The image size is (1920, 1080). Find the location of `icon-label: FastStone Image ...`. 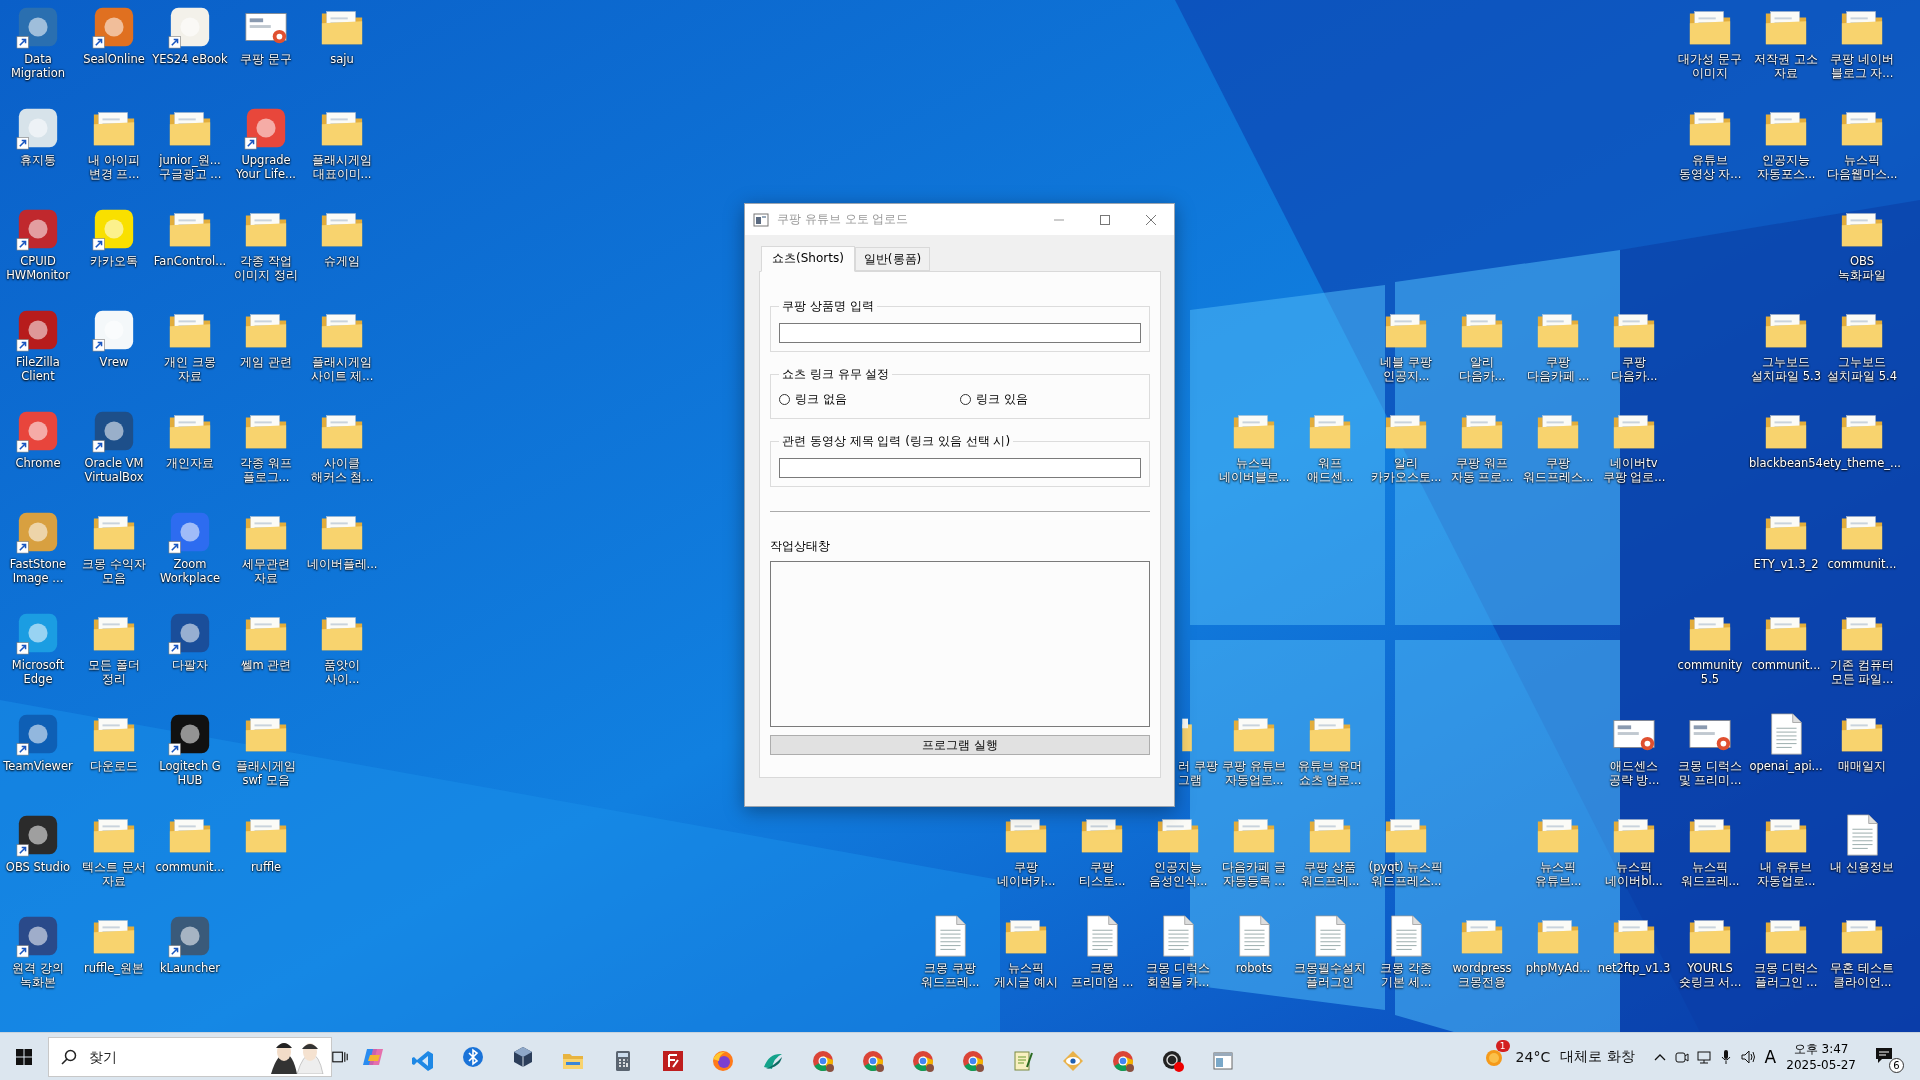

icon-label: FastStone Image ... is located at coordinates (38, 571).